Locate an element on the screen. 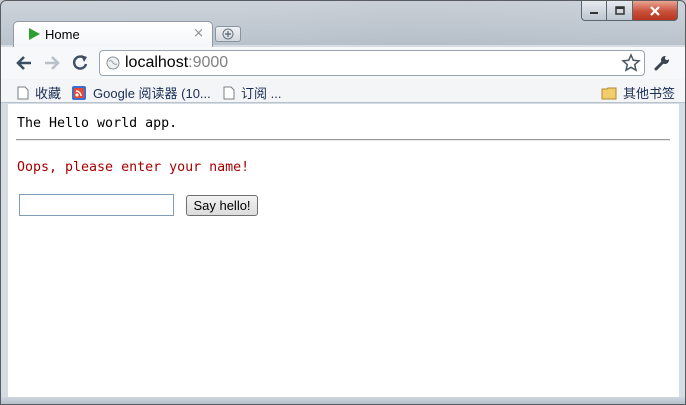  url-host: localhost is located at coordinates (157, 62).